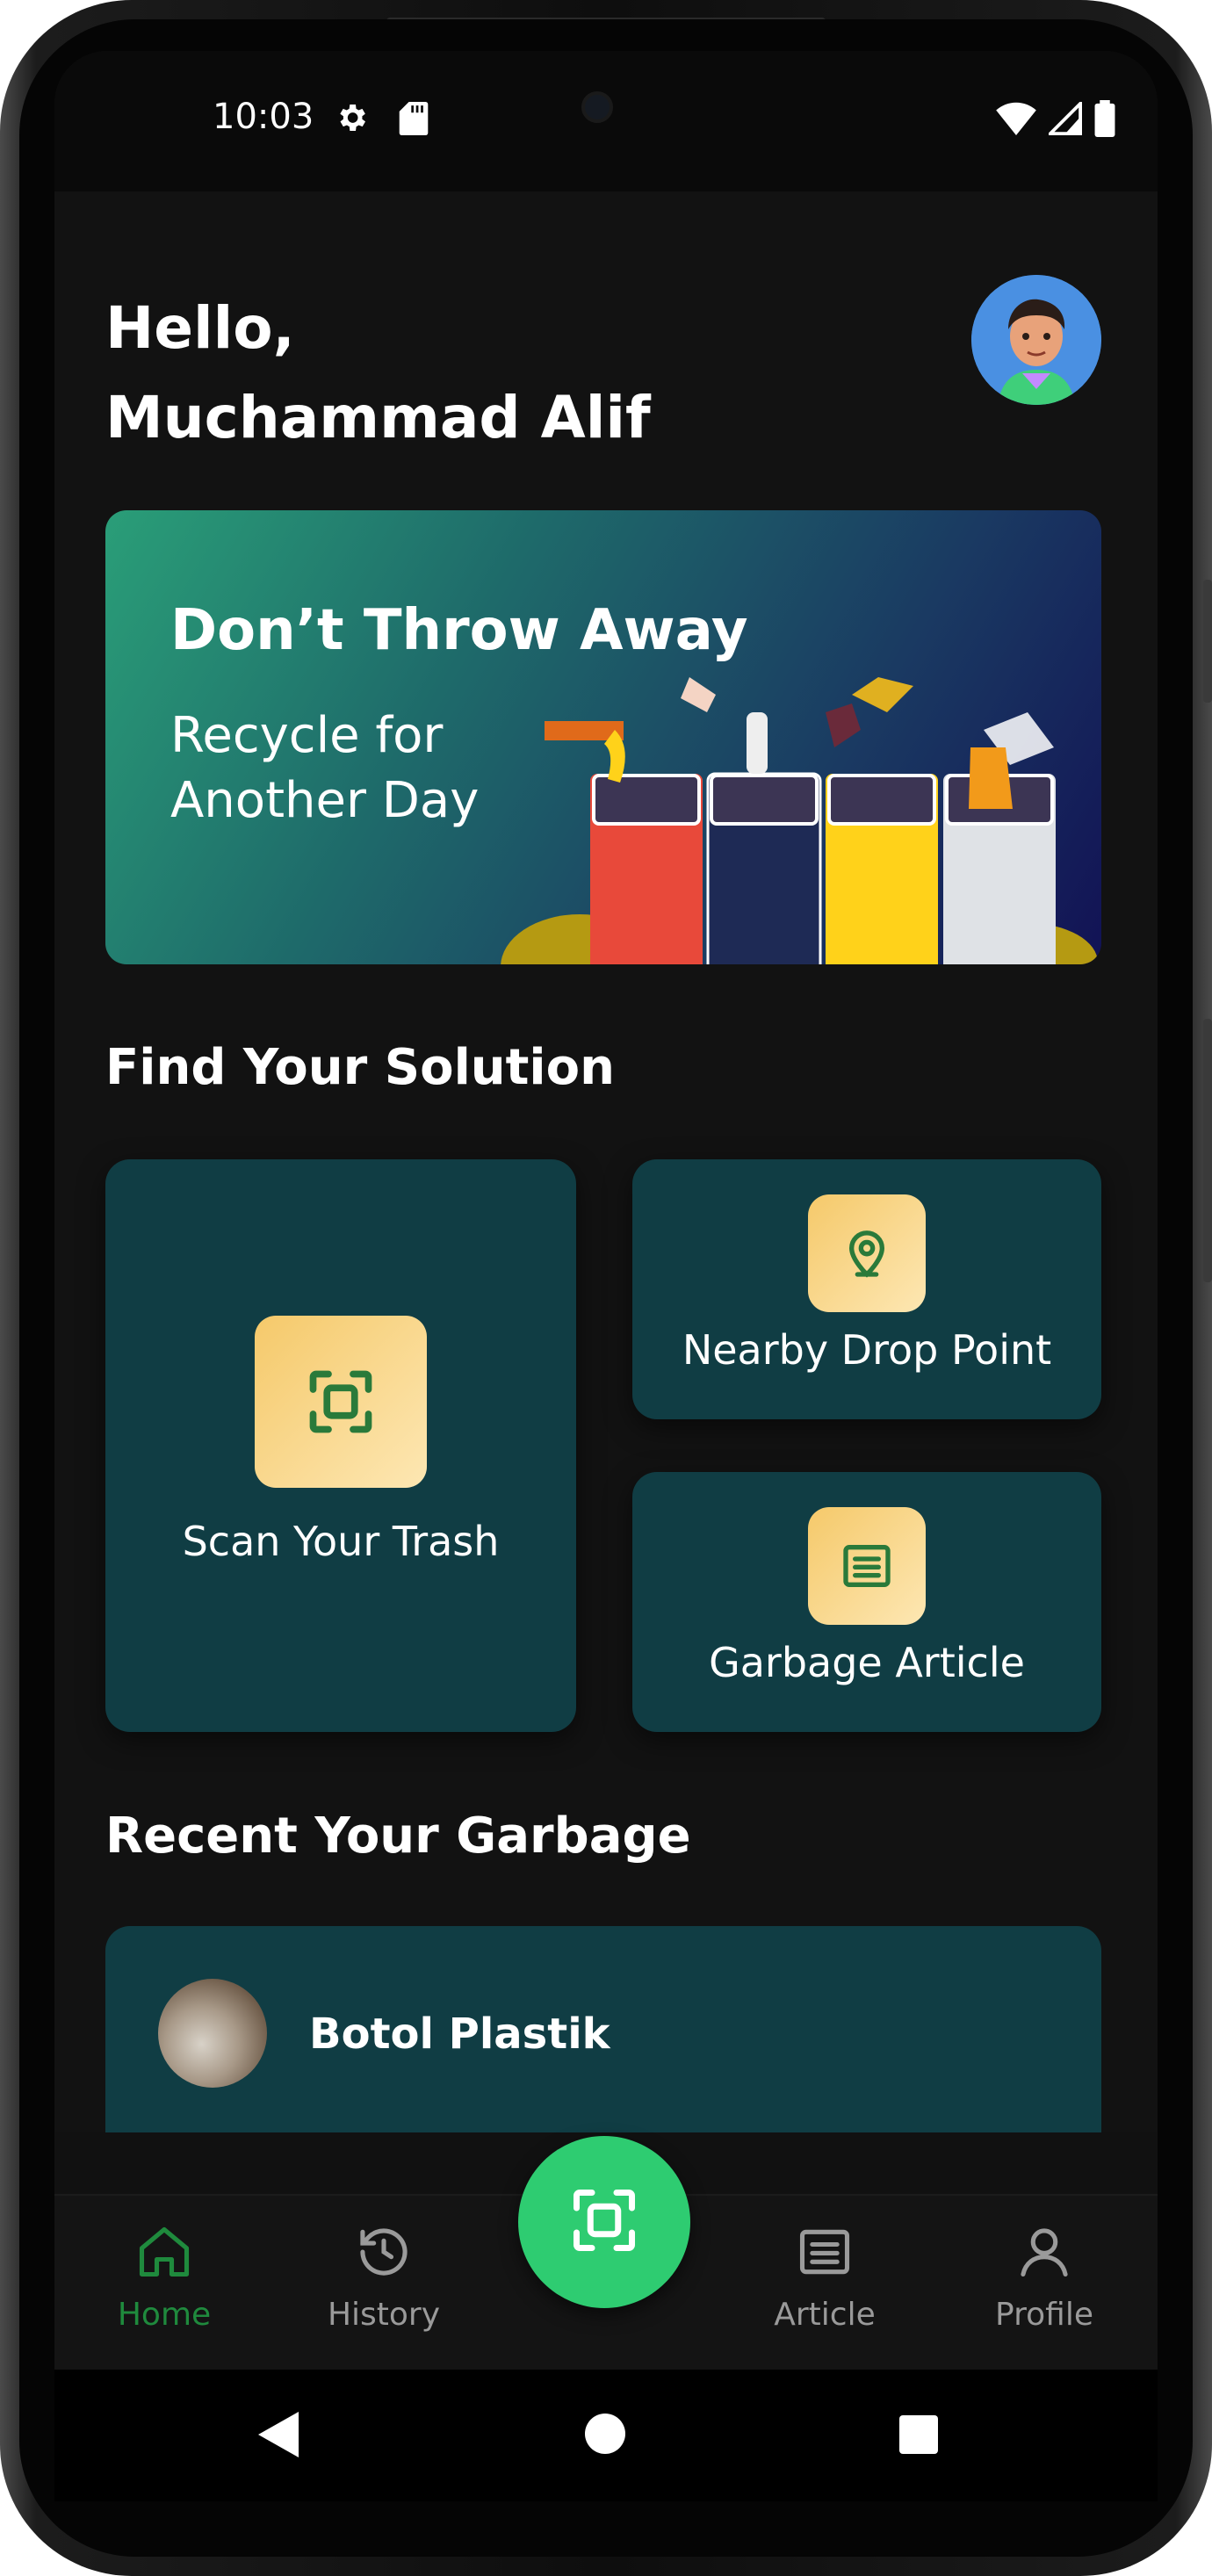 This screenshot has height=2576, width=1212. What do you see at coordinates (212, 2033) in the screenshot?
I see `recent-item-thumbnail` at bounding box center [212, 2033].